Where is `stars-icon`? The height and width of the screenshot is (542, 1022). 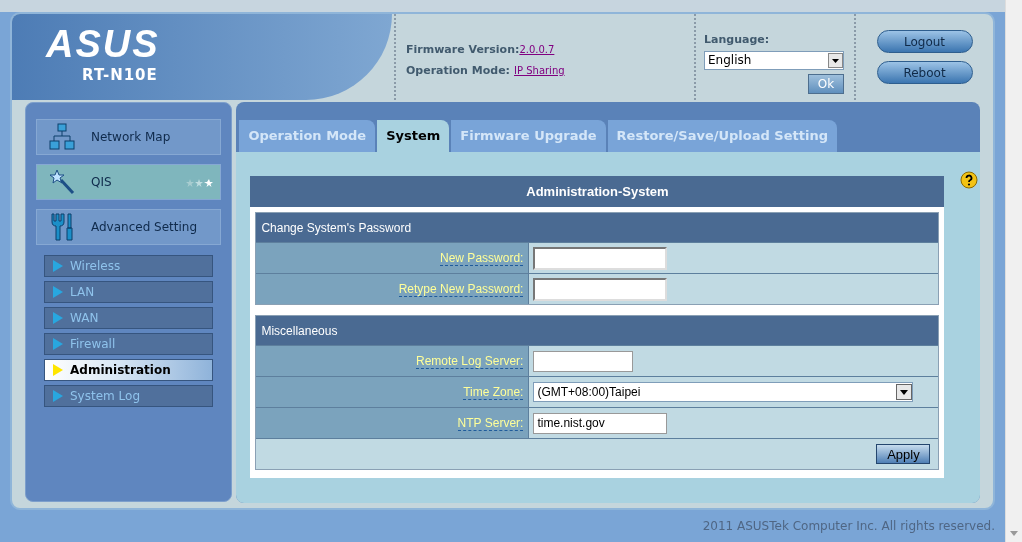
stars-icon is located at coordinates (200, 183).